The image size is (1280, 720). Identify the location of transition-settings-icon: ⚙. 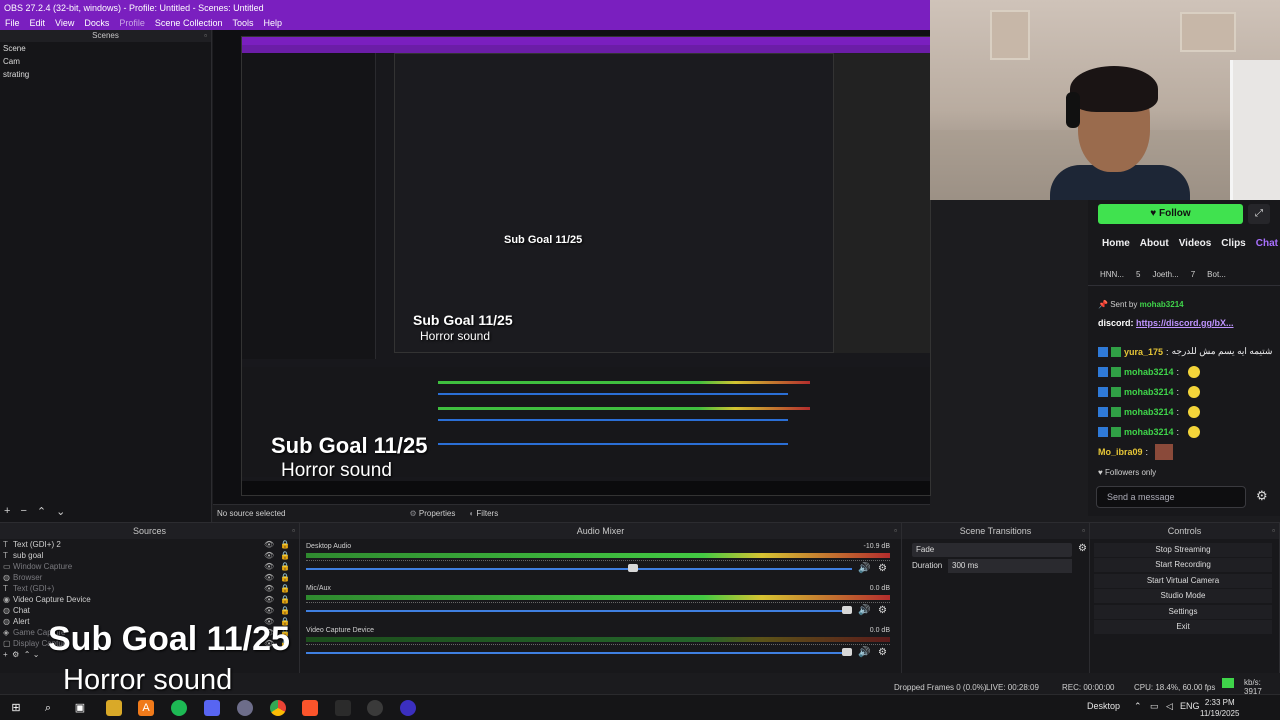
(1082, 548).